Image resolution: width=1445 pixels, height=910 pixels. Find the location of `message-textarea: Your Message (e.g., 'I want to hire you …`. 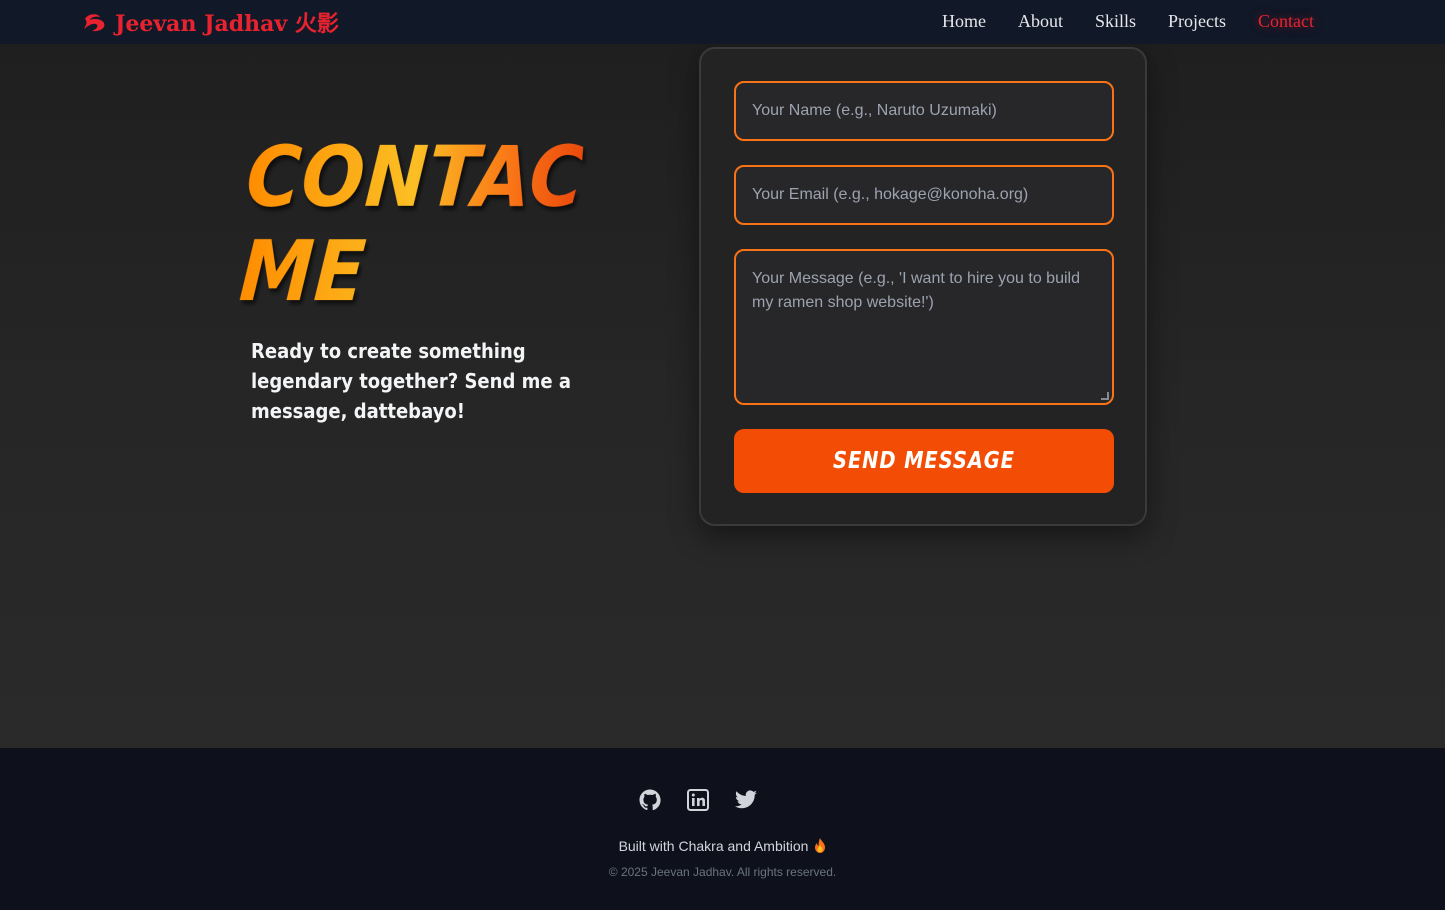

message-textarea: Your Message (e.g., 'I want to hire you … is located at coordinates (924, 327).